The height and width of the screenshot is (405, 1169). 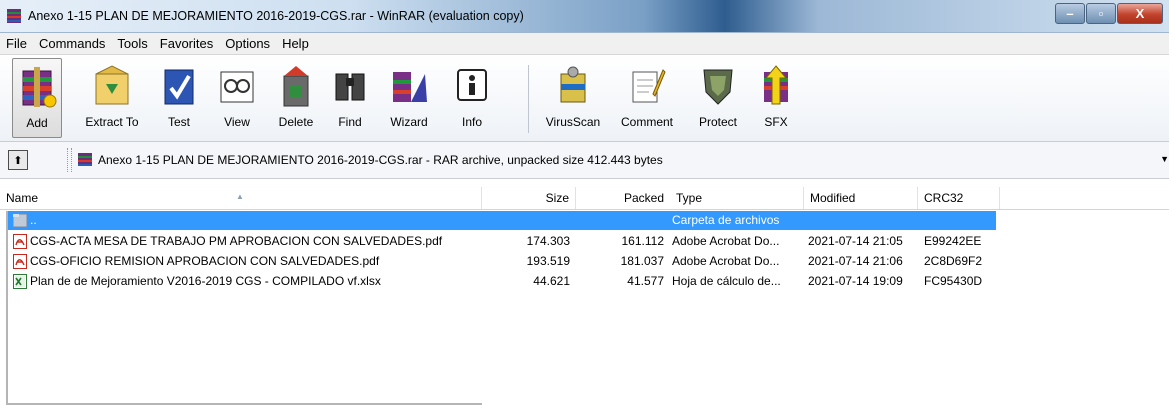 I want to click on menu-commands: Commands, so click(x=72, y=43).